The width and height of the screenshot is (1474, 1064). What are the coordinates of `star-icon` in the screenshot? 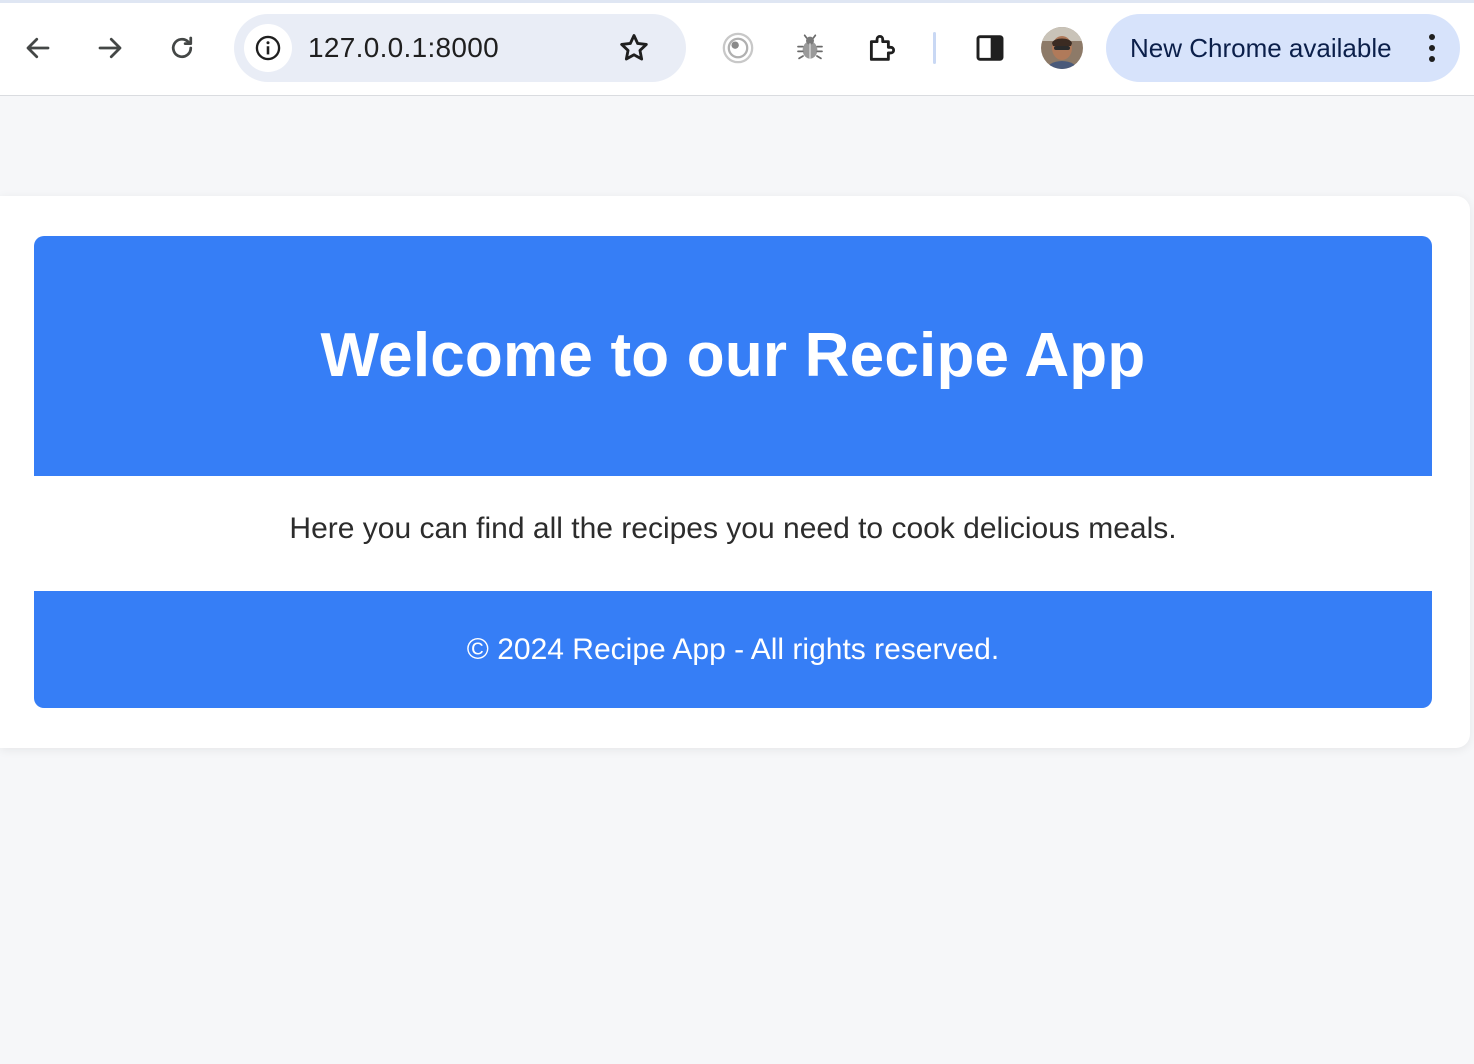 It's located at (634, 47).